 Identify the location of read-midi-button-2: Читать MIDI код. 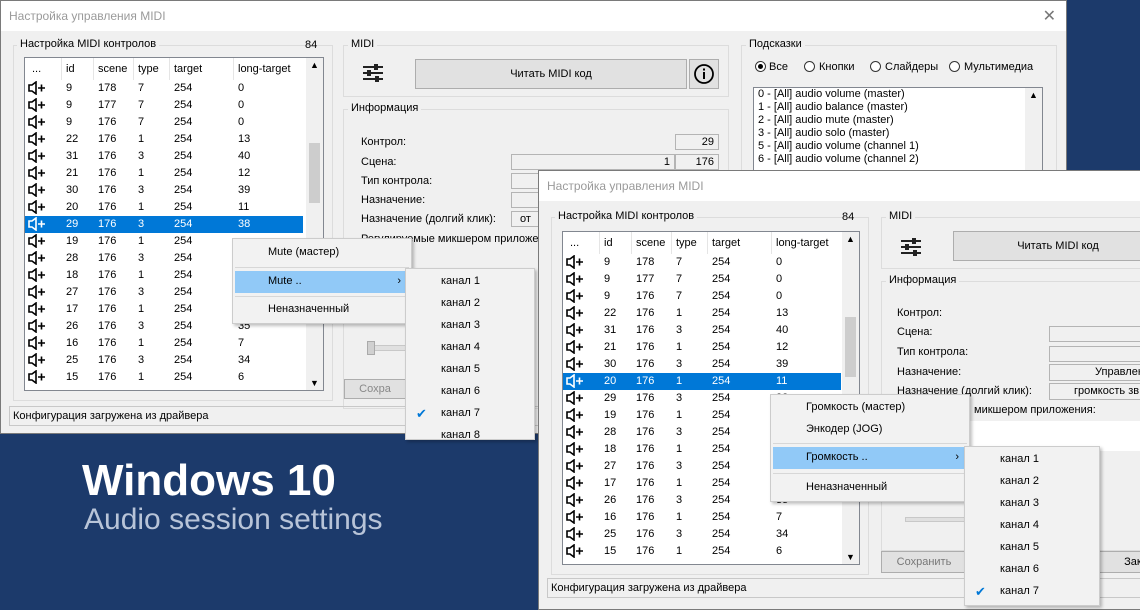
(1046, 246).